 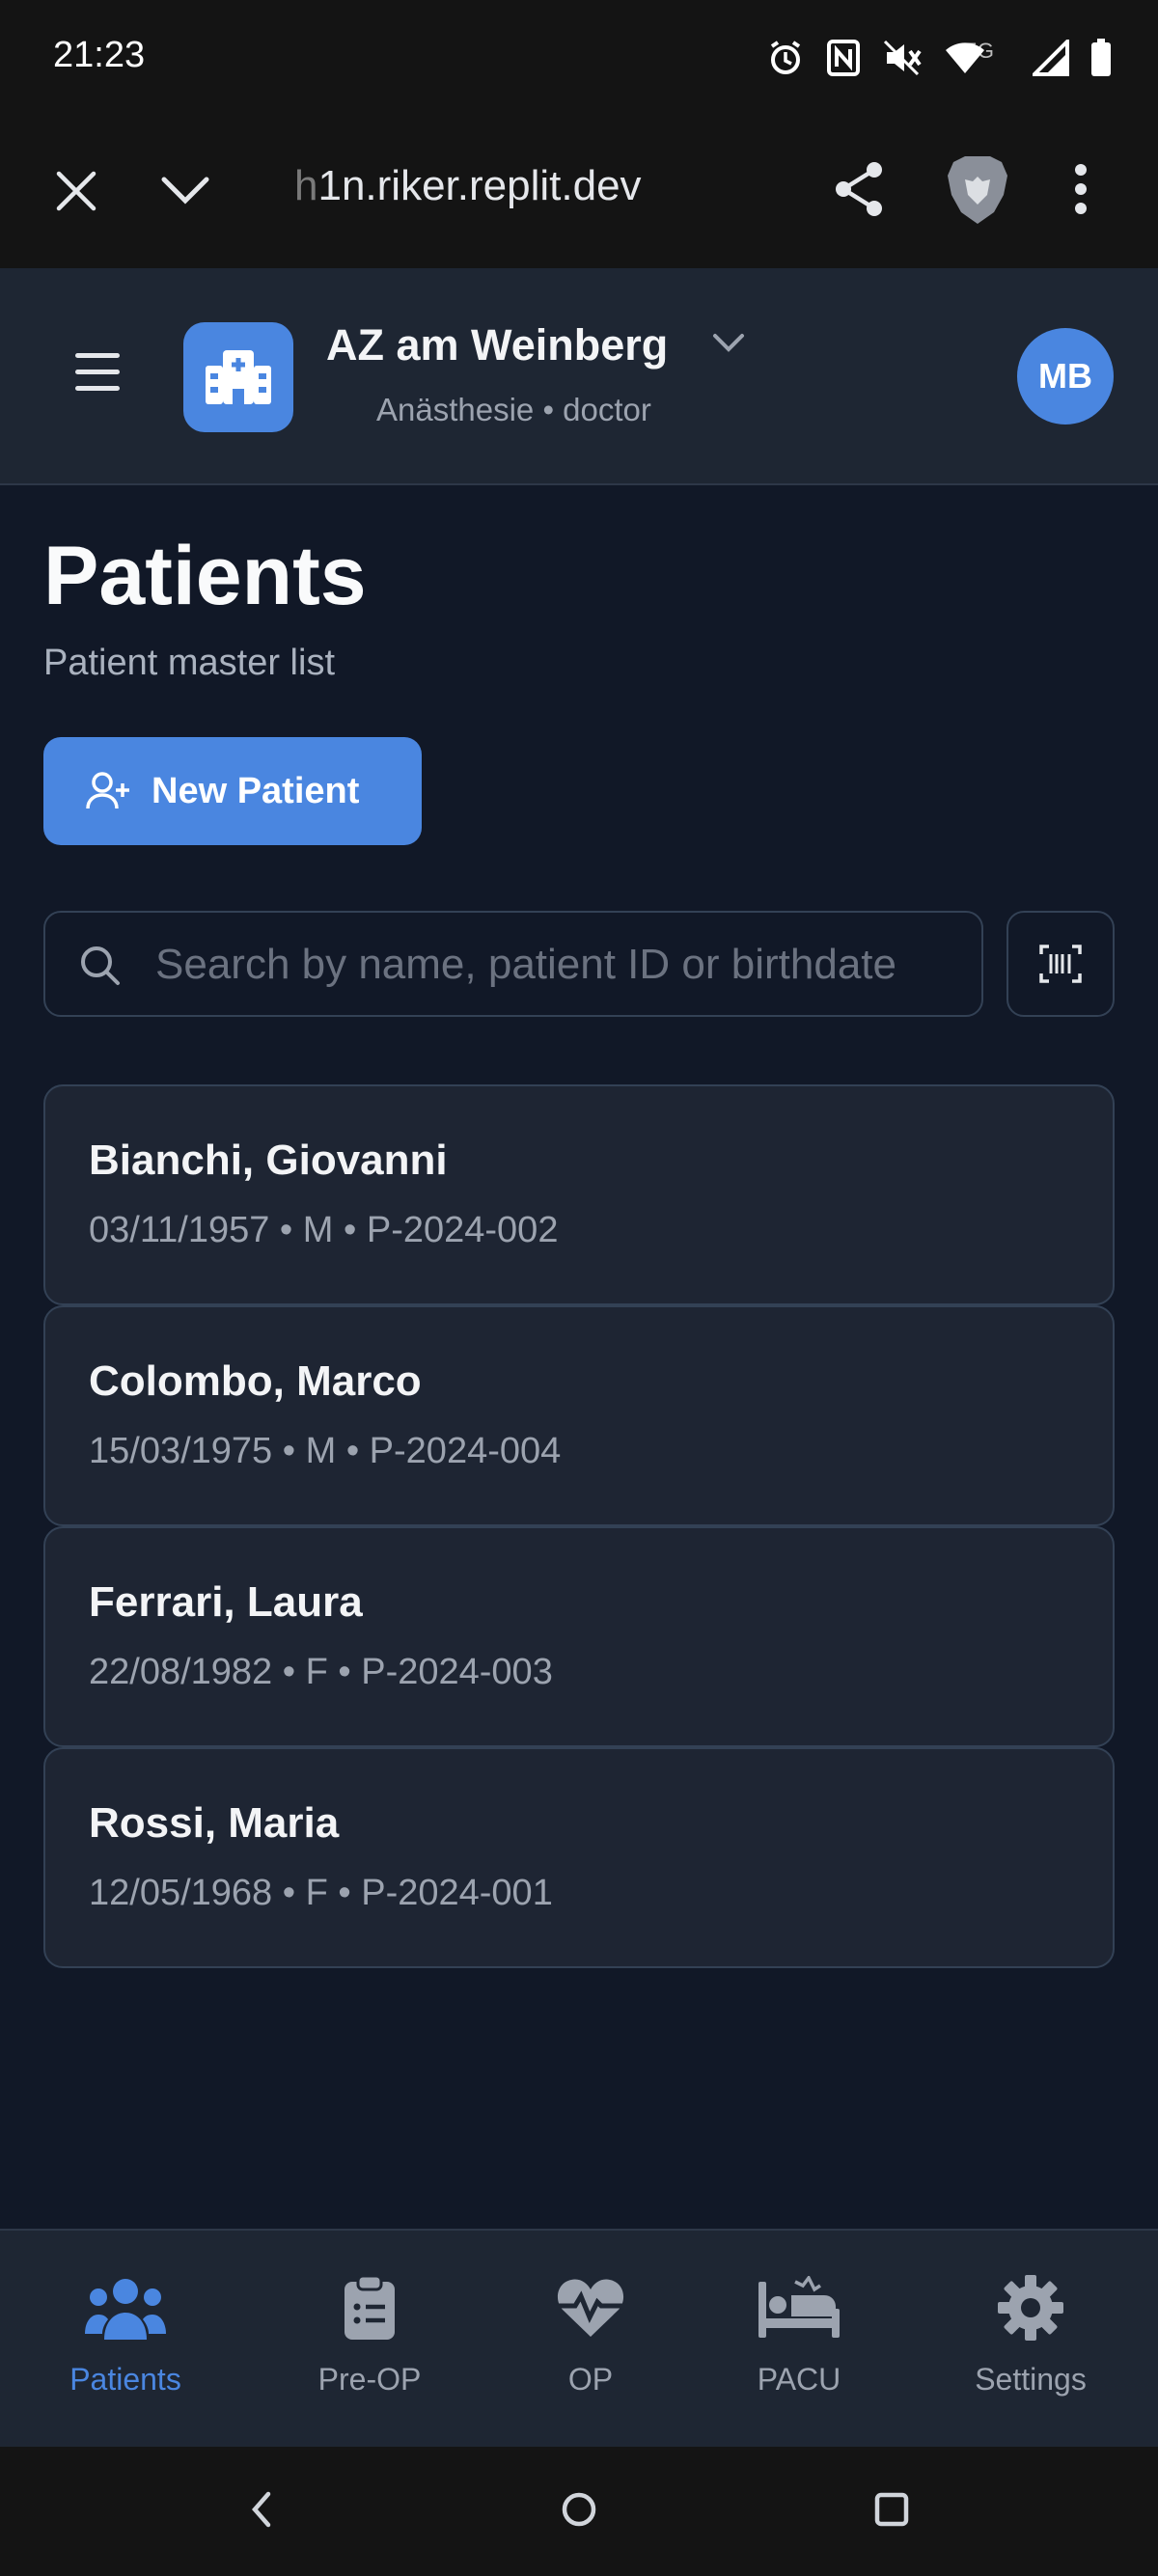 I want to click on nav-item-patients: Patients, so click(x=125, y=2333).